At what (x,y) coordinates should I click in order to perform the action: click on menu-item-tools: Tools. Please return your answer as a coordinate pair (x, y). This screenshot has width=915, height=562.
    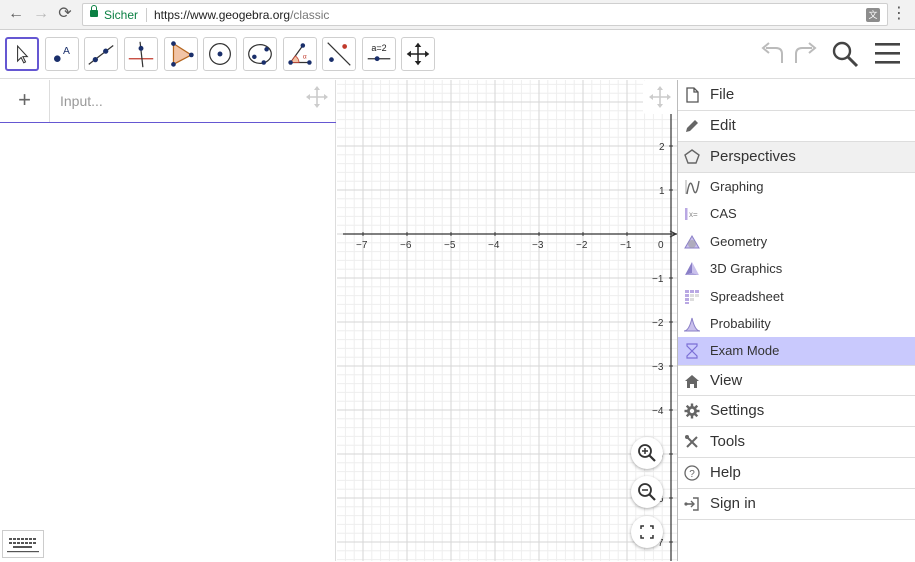
    Looking at the image, I should click on (796, 442).